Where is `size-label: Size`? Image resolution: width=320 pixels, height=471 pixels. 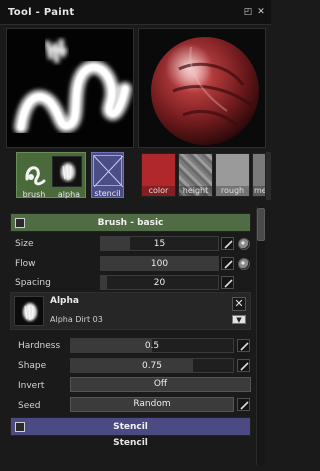 size-label: Size is located at coordinates (24, 244).